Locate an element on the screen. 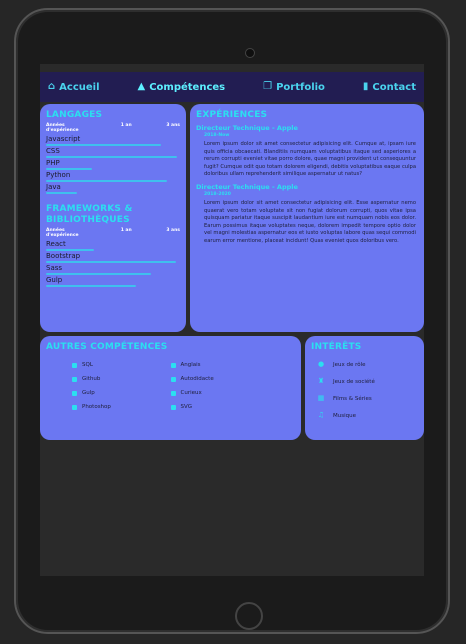 This screenshot has height=644, width=466. languages-list: Javascript CSS PHP Python Java is located at coordinates (113, 165).